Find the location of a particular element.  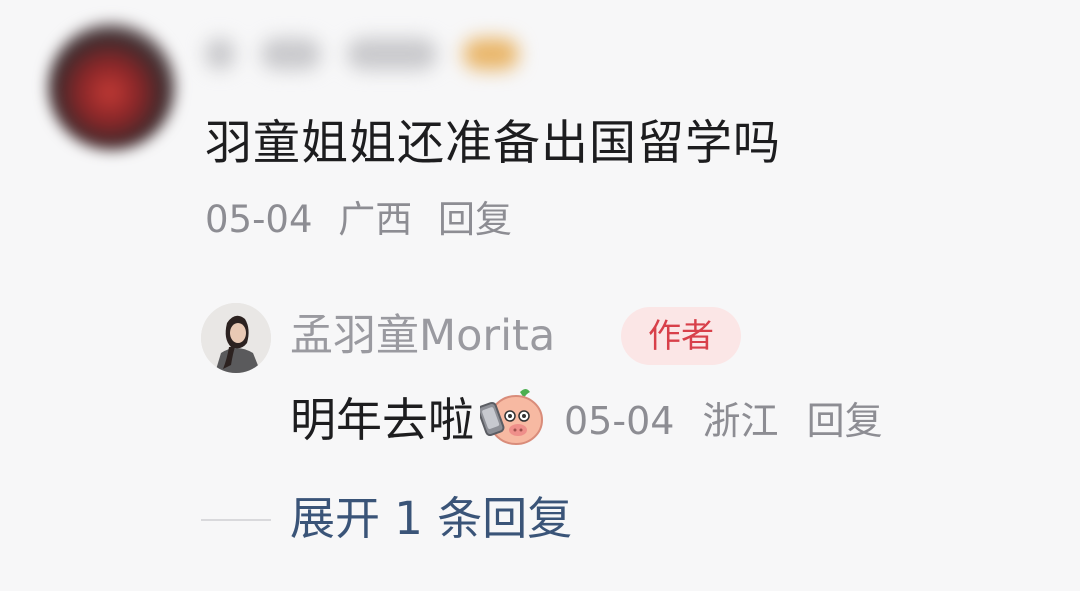

commenter-username-blurred is located at coordinates (400, 54).